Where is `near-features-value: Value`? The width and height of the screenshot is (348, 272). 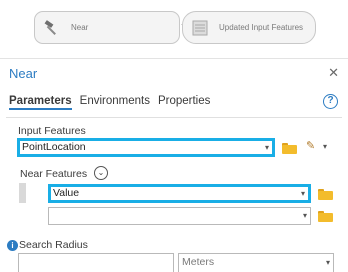 near-features-value: Value is located at coordinates (66, 193).